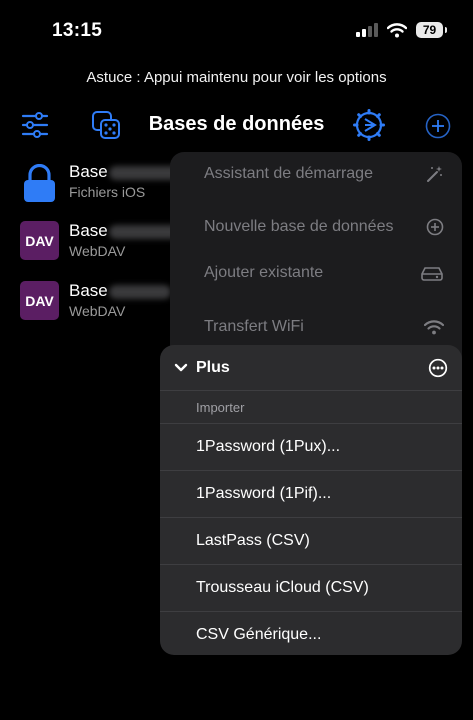 The image size is (473, 720). What do you see at coordinates (311, 588) in the screenshot?
I see `import-icloud-keychain-csv: Trousseau iCloud (CSV)` at bounding box center [311, 588].